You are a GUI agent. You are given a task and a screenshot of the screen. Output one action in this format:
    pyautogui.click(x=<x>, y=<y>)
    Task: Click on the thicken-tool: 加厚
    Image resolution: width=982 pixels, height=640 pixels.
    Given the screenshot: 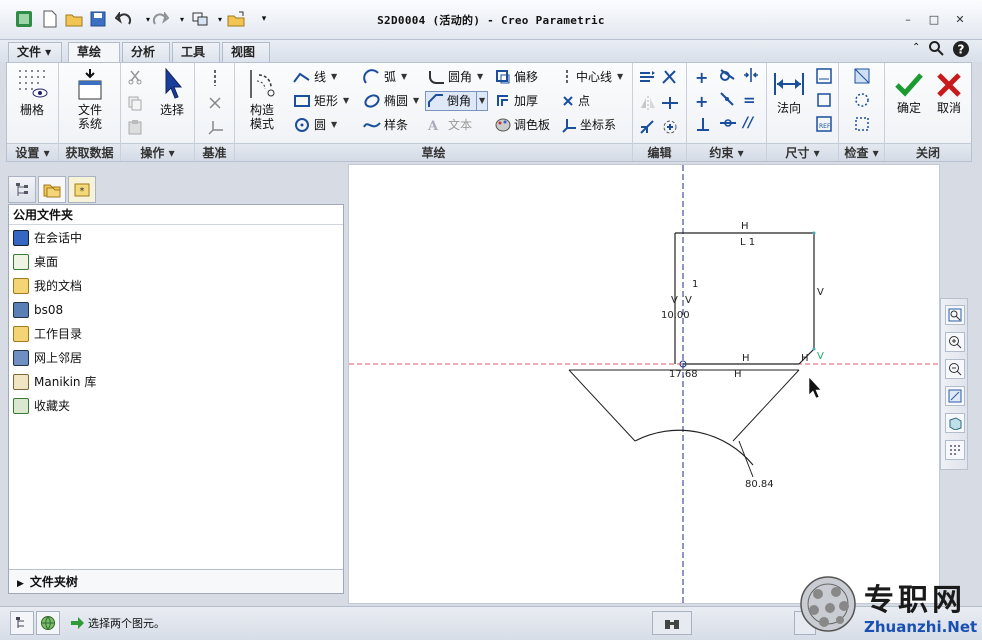 What is the action you would take?
    pyautogui.click(x=516, y=101)
    